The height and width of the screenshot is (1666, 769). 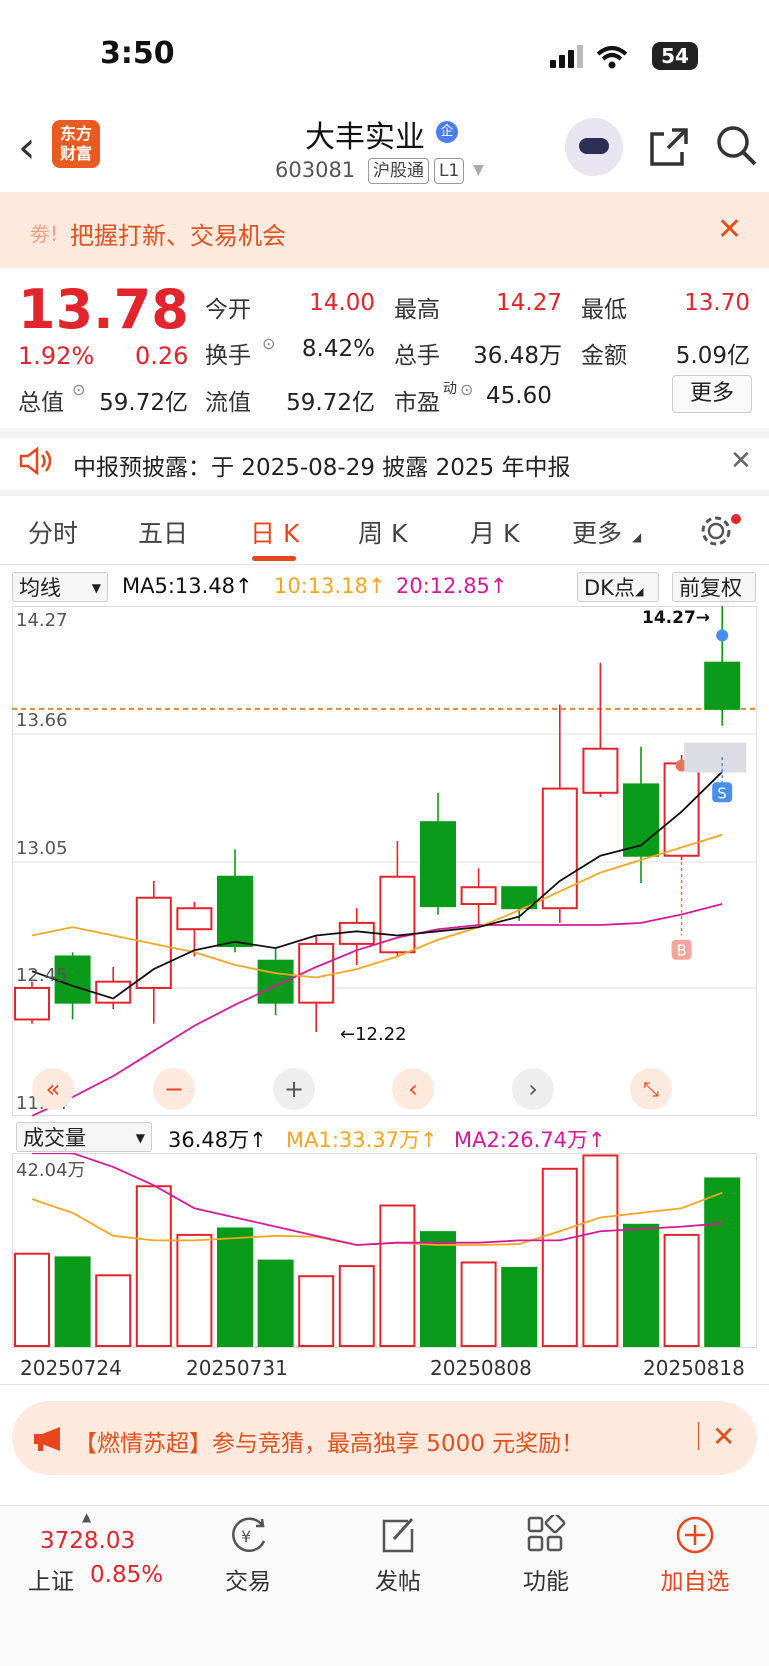 I want to click on ma20-legend: 20:12.85↑, so click(x=452, y=586).